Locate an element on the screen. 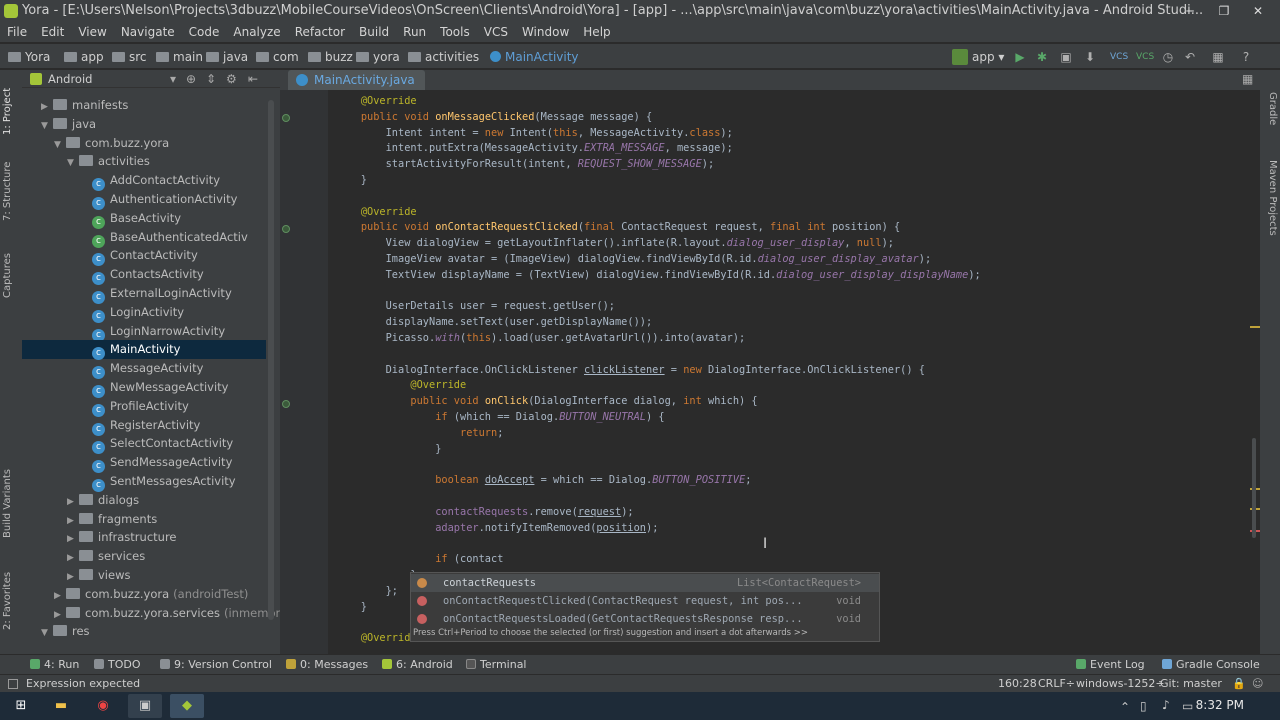 Image resolution: width=1280 pixels, height=720 pixels. sync-target-icon: ⊕ is located at coordinates (191, 79).